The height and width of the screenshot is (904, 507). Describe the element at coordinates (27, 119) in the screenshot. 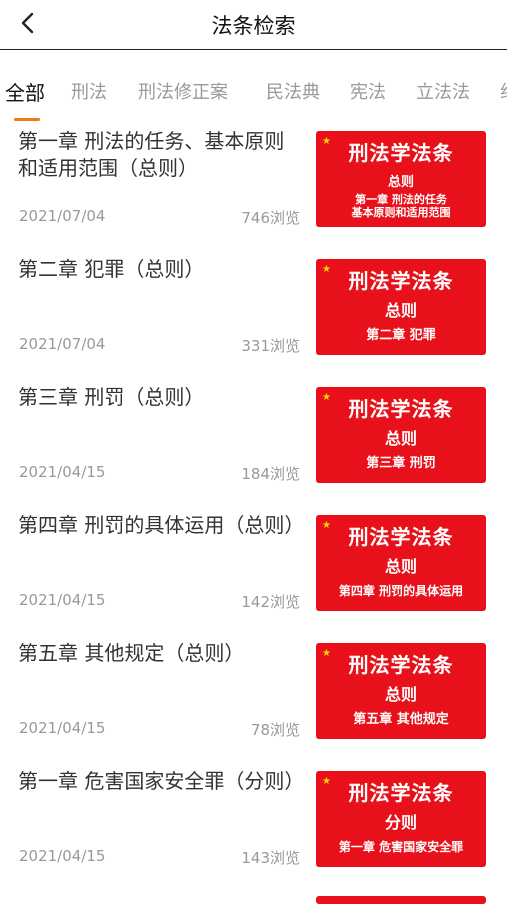

I see `active-tab-indicator` at that location.